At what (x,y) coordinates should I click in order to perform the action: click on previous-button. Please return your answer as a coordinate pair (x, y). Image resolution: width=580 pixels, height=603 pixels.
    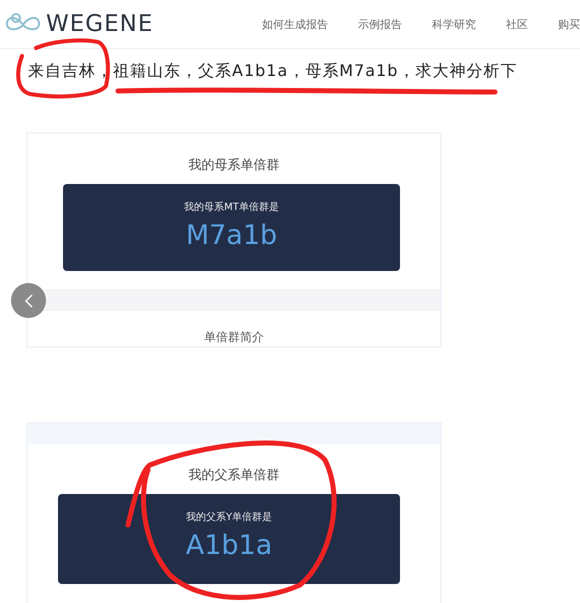
    Looking at the image, I should click on (28, 300).